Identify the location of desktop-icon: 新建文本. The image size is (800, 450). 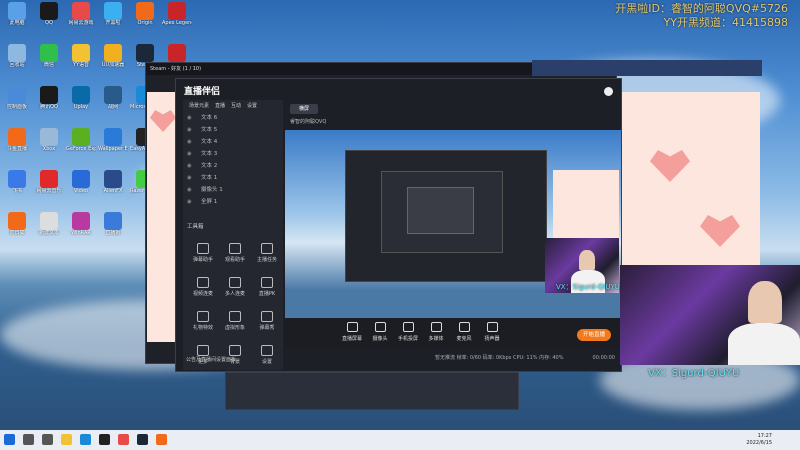
(49, 229).